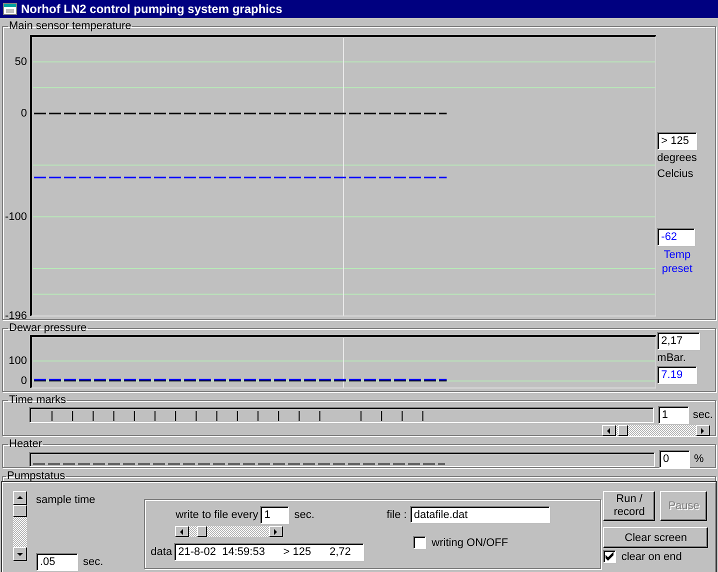  I want to click on unit-label: degrees Celcius, so click(677, 166).